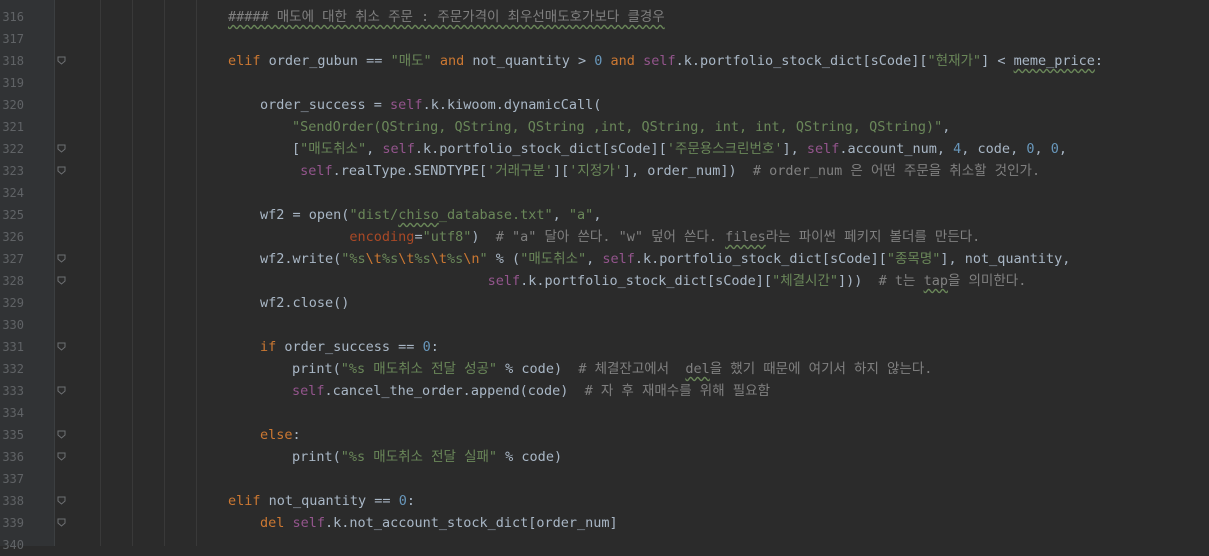 This screenshot has width=1209, height=556. Describe the element at coordinates (561, 171) in the screenshot. I see `code-token: ][` at that location.